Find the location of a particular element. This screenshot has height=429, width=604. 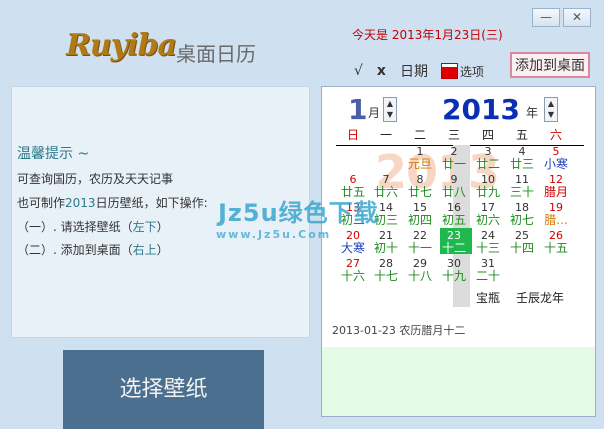

month-unit-label: 月 is located at coordinates (374, 113).